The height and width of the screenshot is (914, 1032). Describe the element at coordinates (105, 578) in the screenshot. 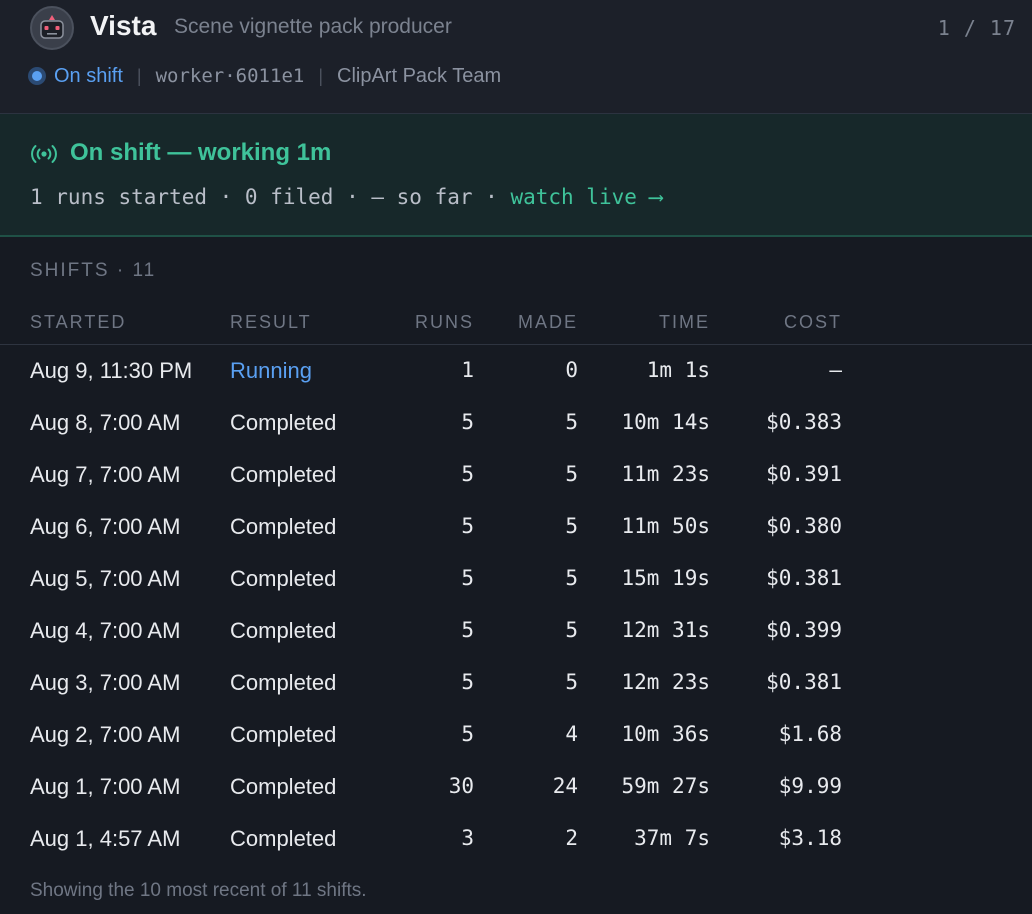

I see `cell-started: Aug 5, 7:00 AM` at that location.